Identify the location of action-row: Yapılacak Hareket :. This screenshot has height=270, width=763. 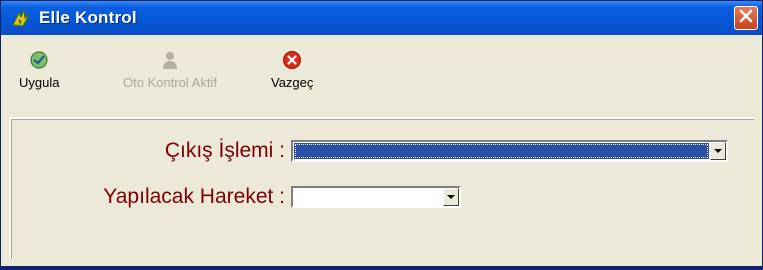
(236, 197).